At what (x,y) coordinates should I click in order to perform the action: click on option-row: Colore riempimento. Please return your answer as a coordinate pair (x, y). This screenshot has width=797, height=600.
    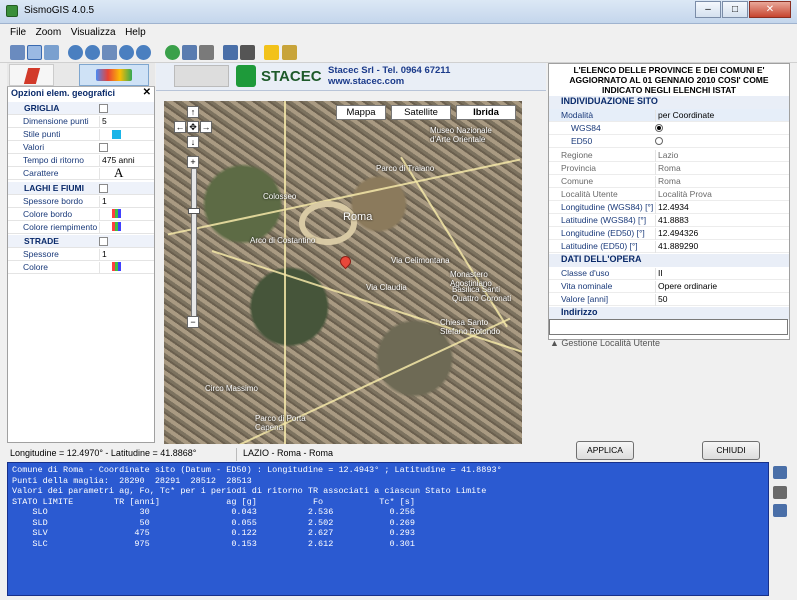
    Looking at the image, I should click on (81, 227).